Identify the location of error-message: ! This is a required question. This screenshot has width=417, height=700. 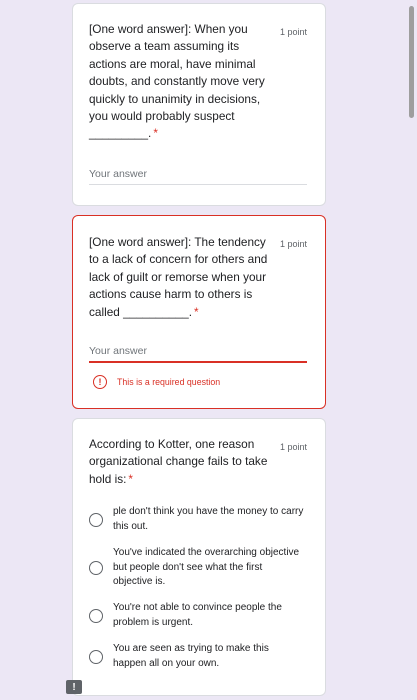
(156, 382).